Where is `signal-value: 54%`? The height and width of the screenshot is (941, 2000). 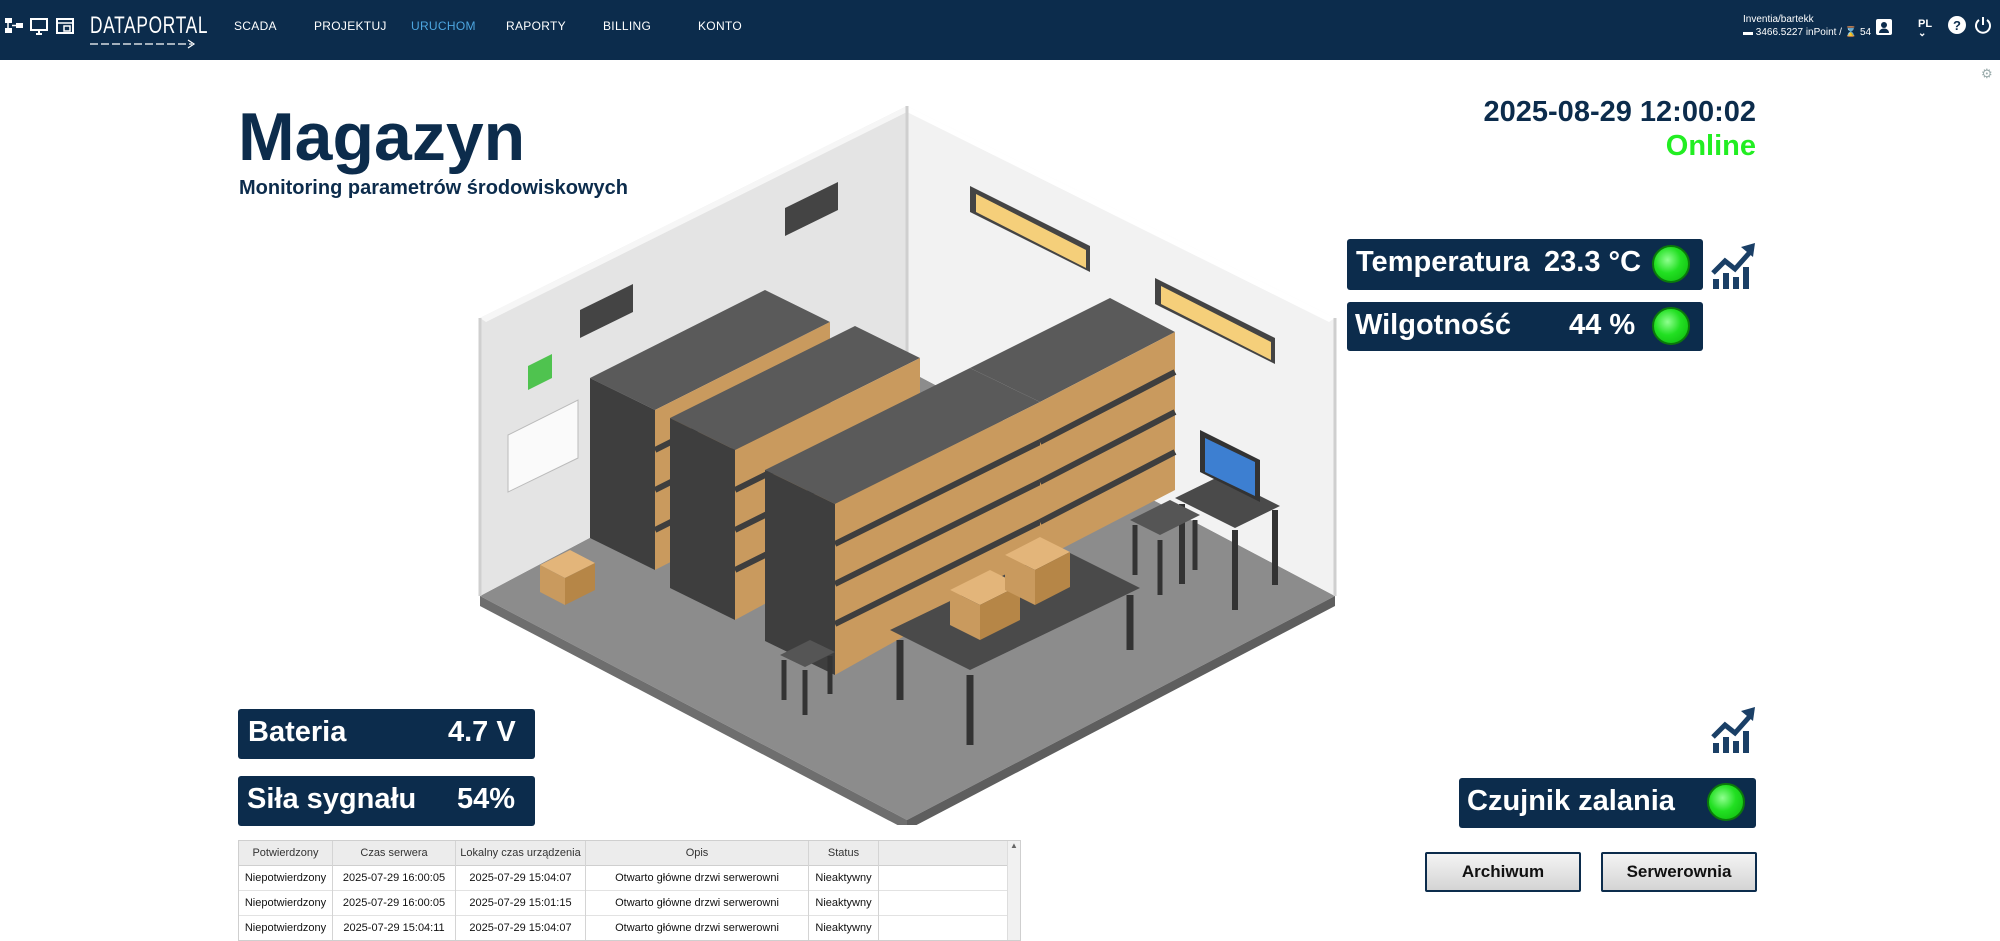 signal-value: 54% is located at coordinates (486, 799).